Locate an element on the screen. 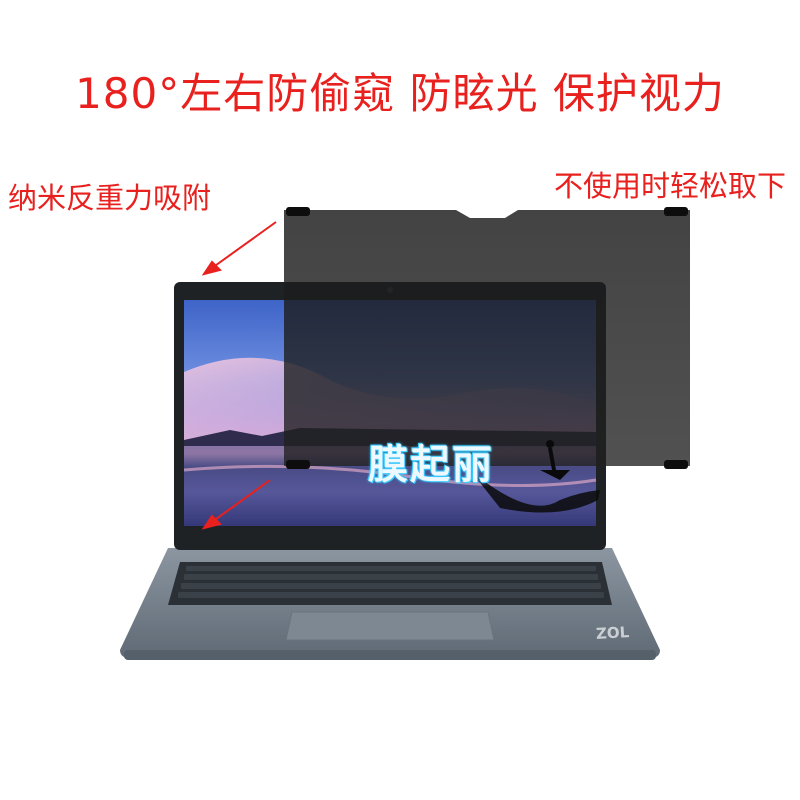  keyboard is located at coordinates (390, 583).